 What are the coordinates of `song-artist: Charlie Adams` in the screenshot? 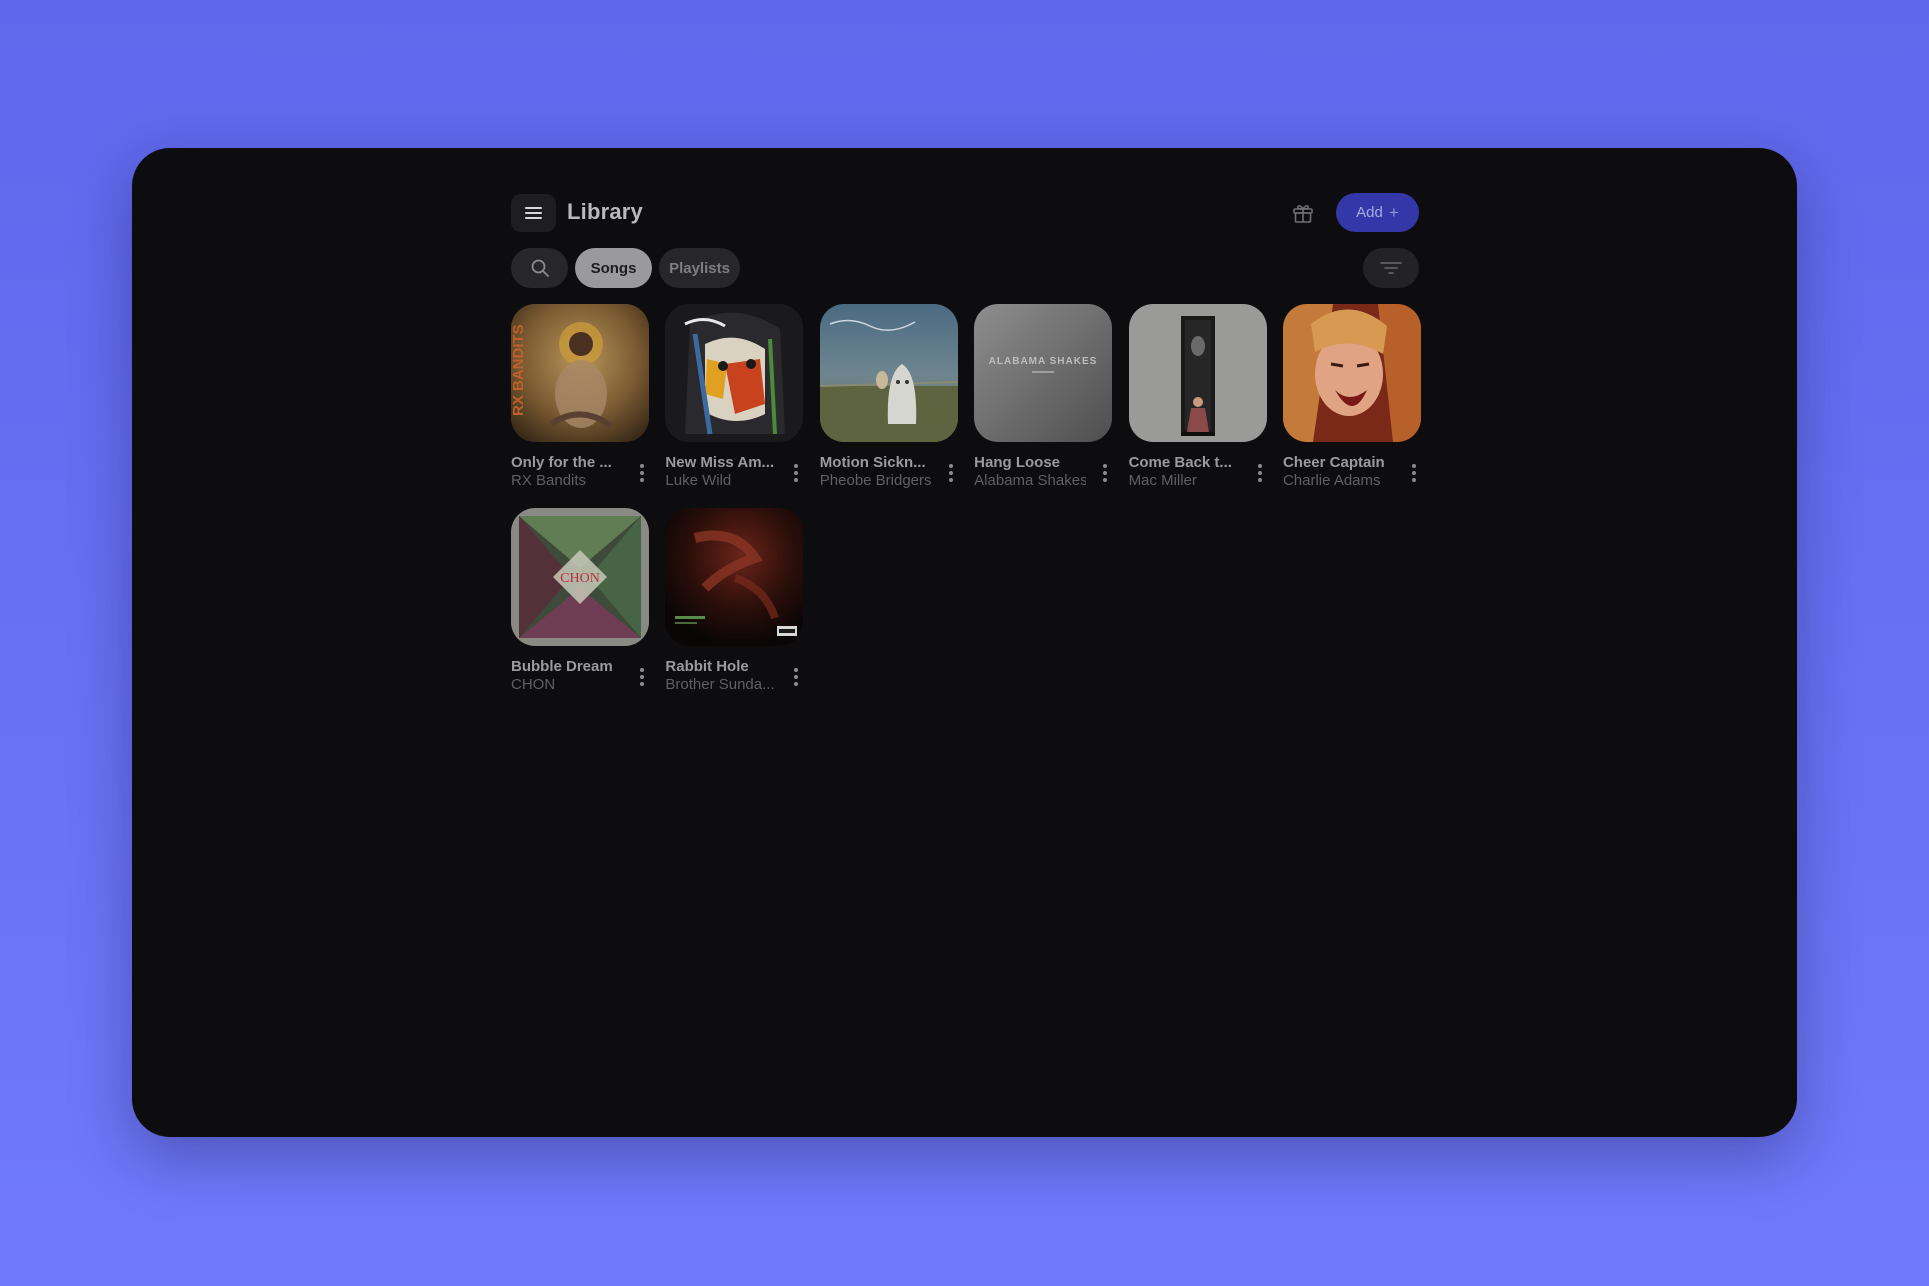 It's located at (1331, 480).